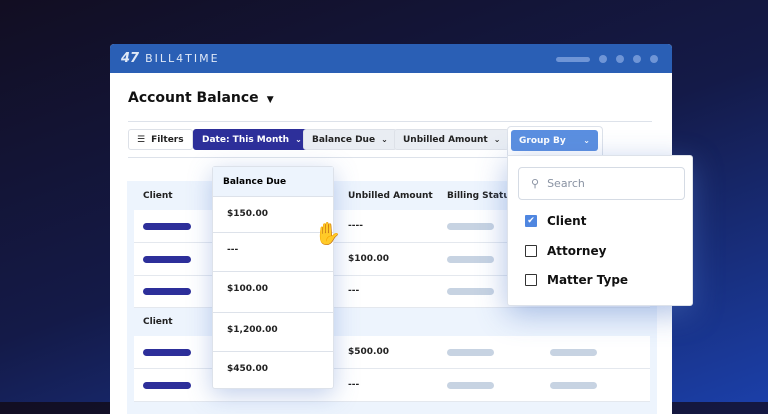 Image resolution: width=768 pixels, height=414 pixels. I want to click on bill4time-logo: 47, so click(130, 58).